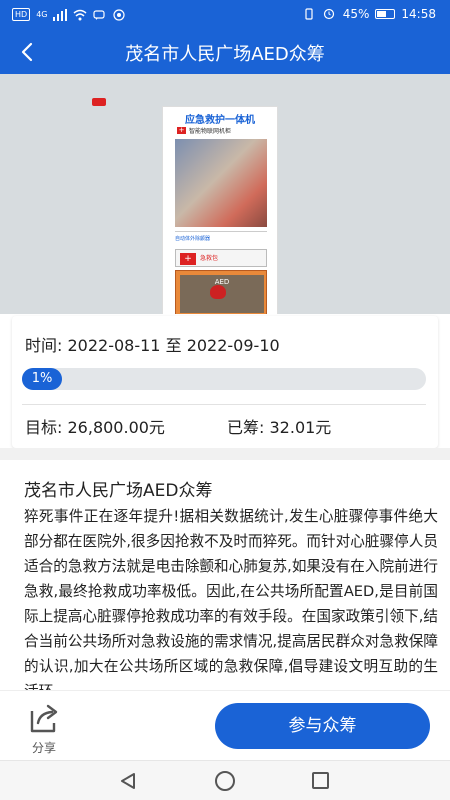  What do you see at coordinates (310, 14) in the screenshot?
I see `vibrate-icon` at bounding box center [310, 14].